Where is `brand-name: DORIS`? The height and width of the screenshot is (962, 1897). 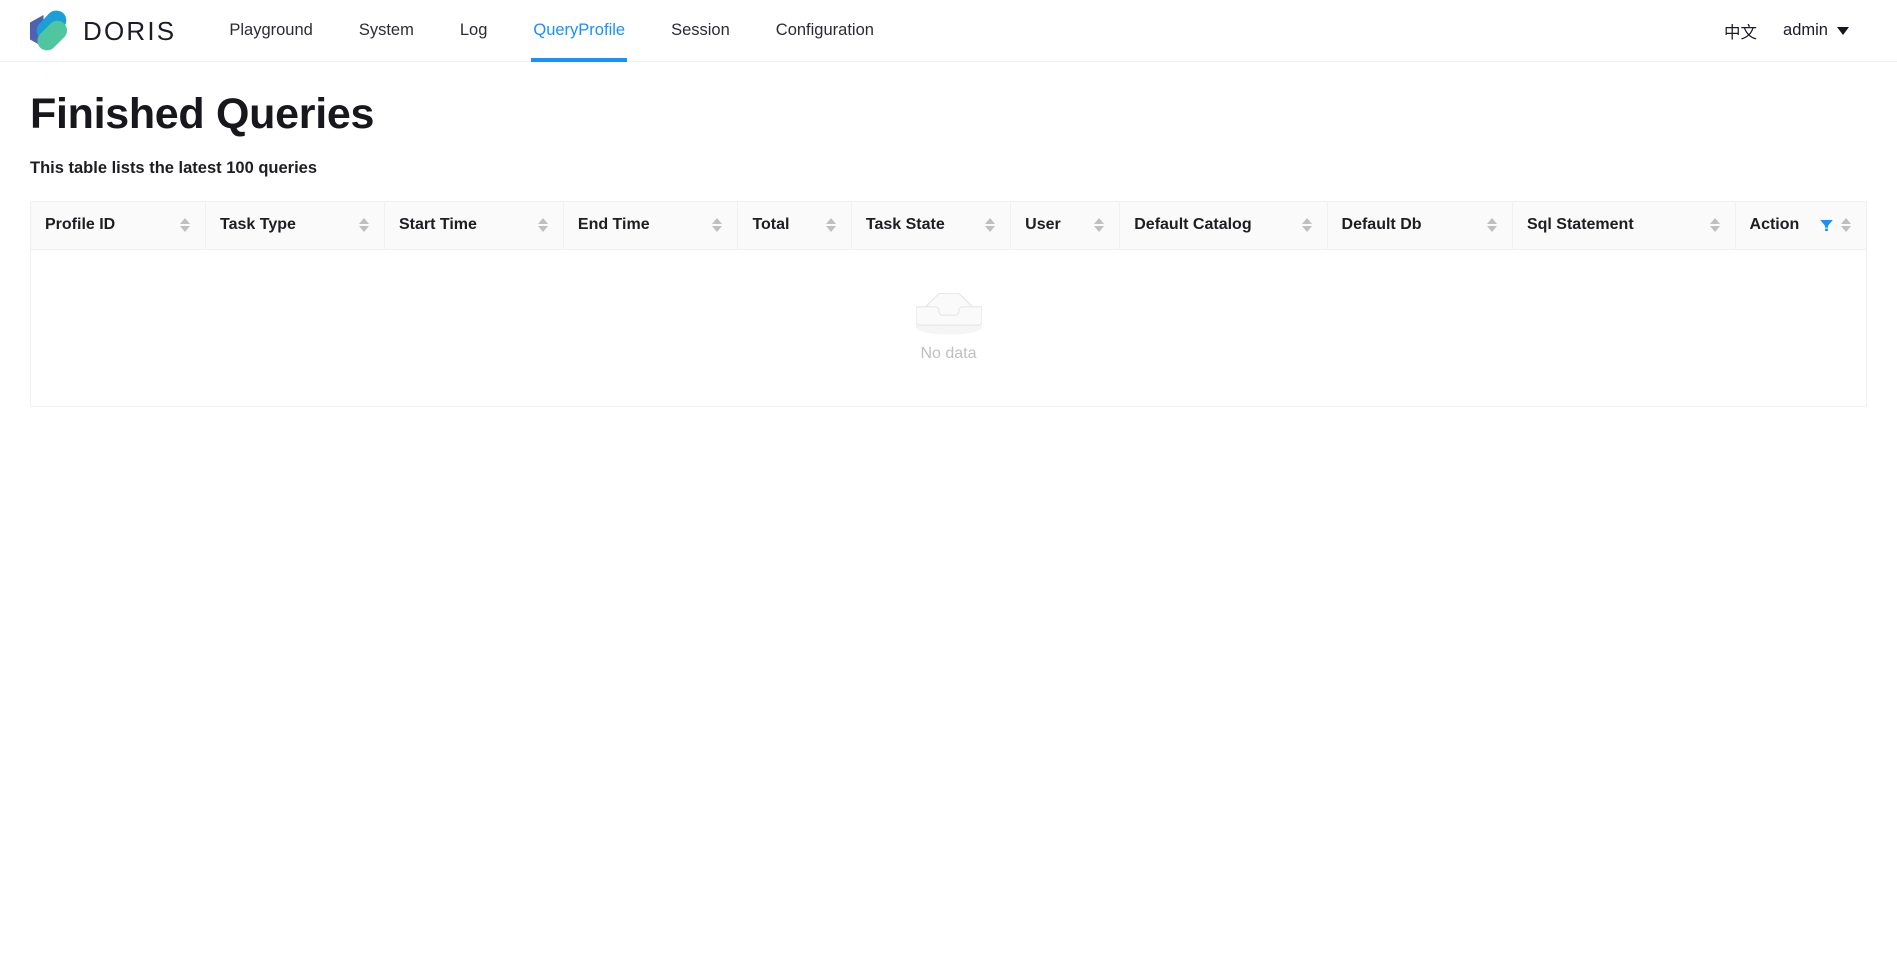
brand-name: DORIS is located at coordinates (130, 30).